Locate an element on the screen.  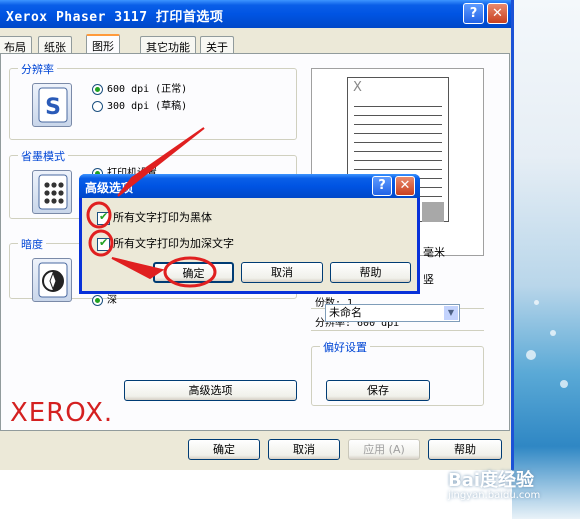
dialog-close-icon-button: ✕ is located at coordinates (405, 186).